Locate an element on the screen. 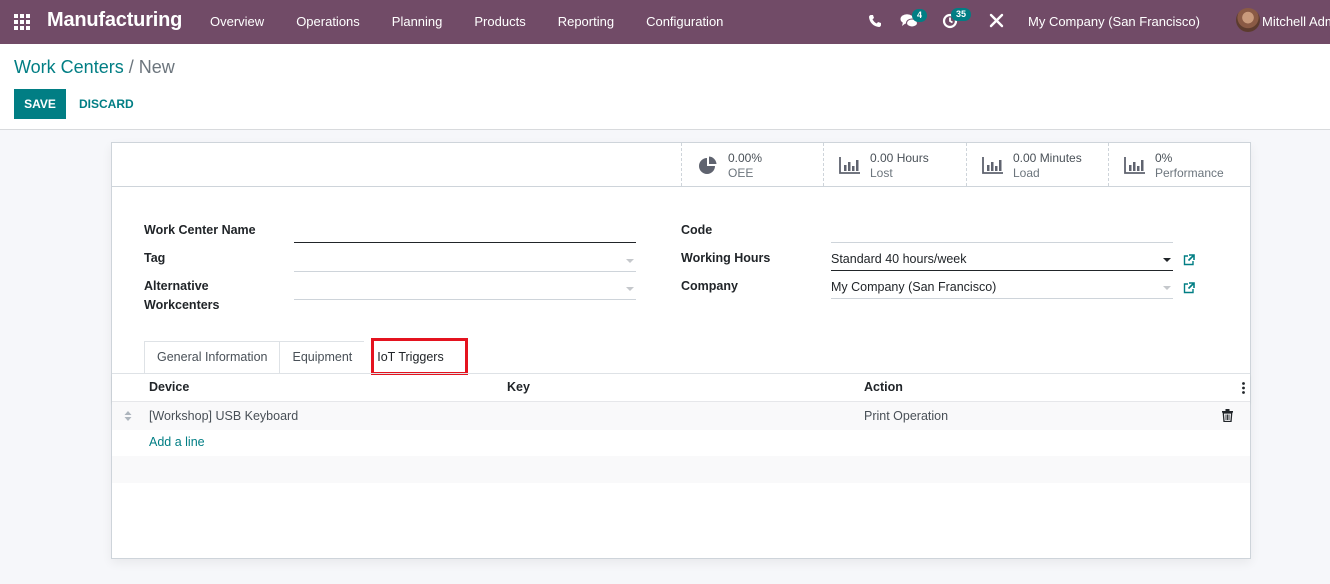  stat-label: Performance is located at coordinates (1189, 173).